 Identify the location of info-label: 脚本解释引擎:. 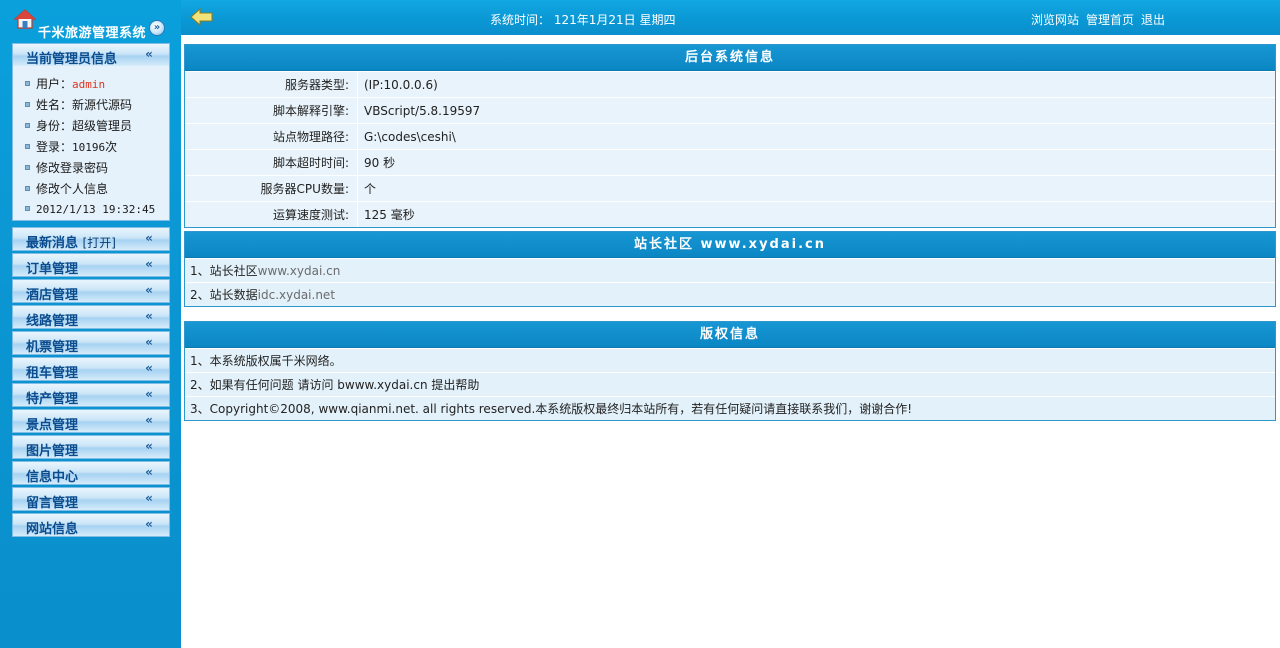
(271, 110).